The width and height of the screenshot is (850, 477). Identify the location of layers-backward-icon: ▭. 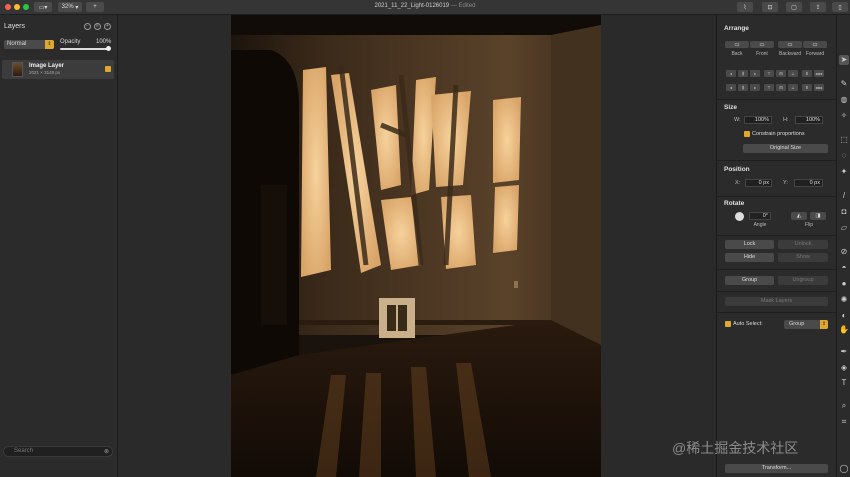
(790, 45).